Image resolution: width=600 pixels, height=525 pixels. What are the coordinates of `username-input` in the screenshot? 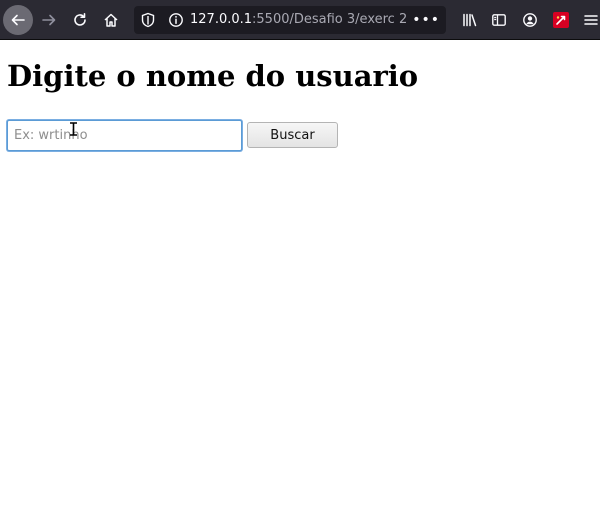 It's located at (124, 135).